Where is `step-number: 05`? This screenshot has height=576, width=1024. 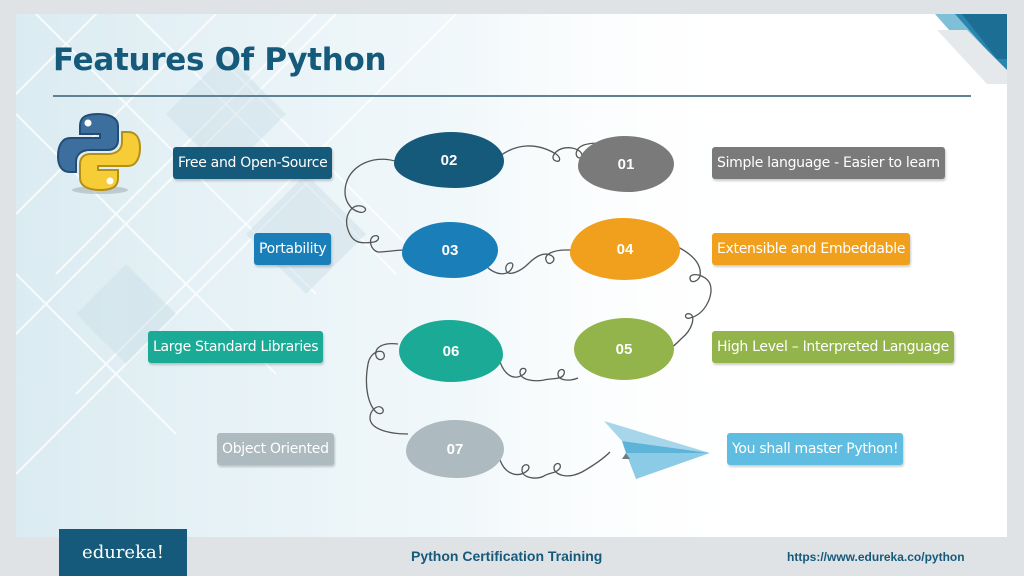
step-number: 05 is located at coordinates (624, 349).